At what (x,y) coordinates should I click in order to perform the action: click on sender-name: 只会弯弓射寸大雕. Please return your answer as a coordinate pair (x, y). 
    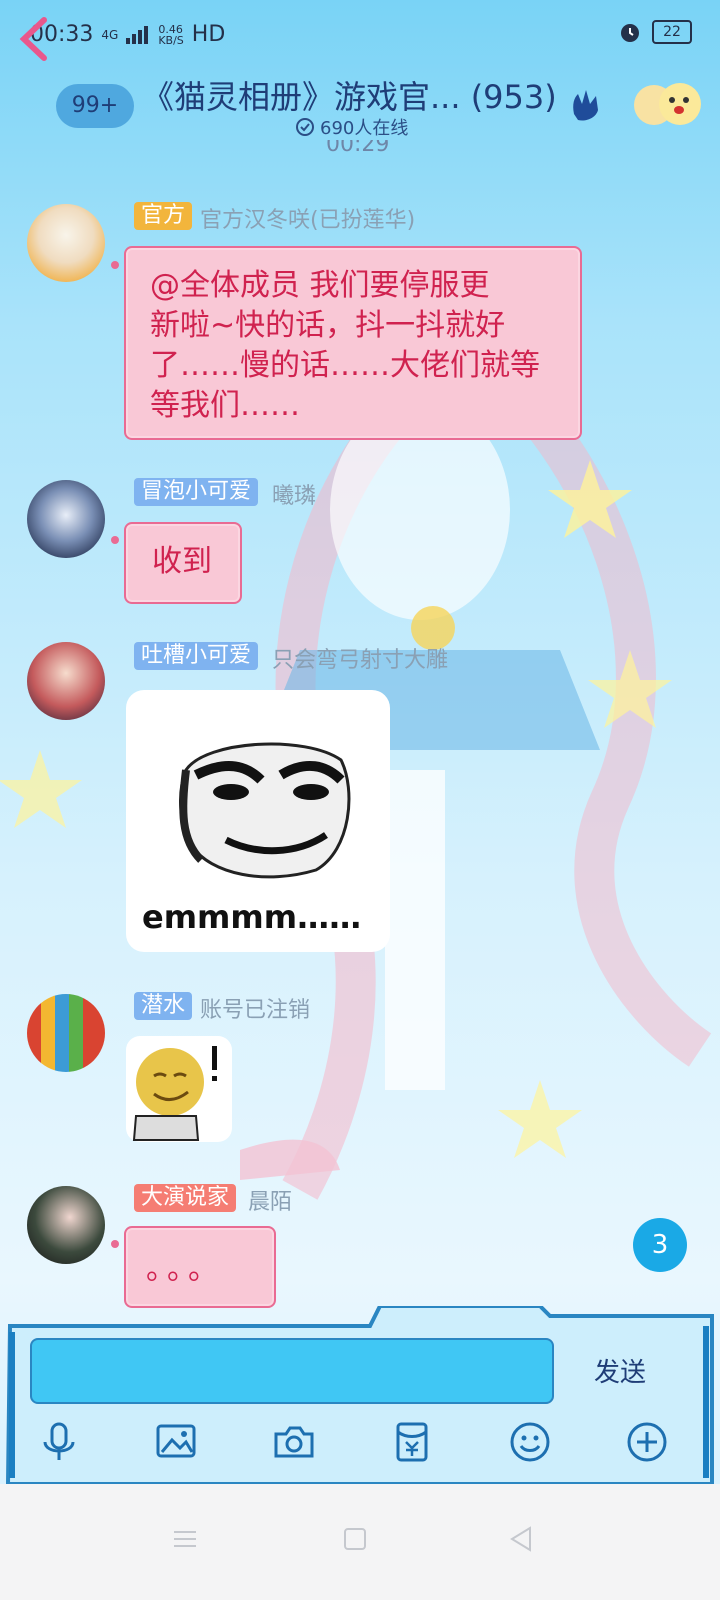
    Looking at the image, I should click on (360, 658).